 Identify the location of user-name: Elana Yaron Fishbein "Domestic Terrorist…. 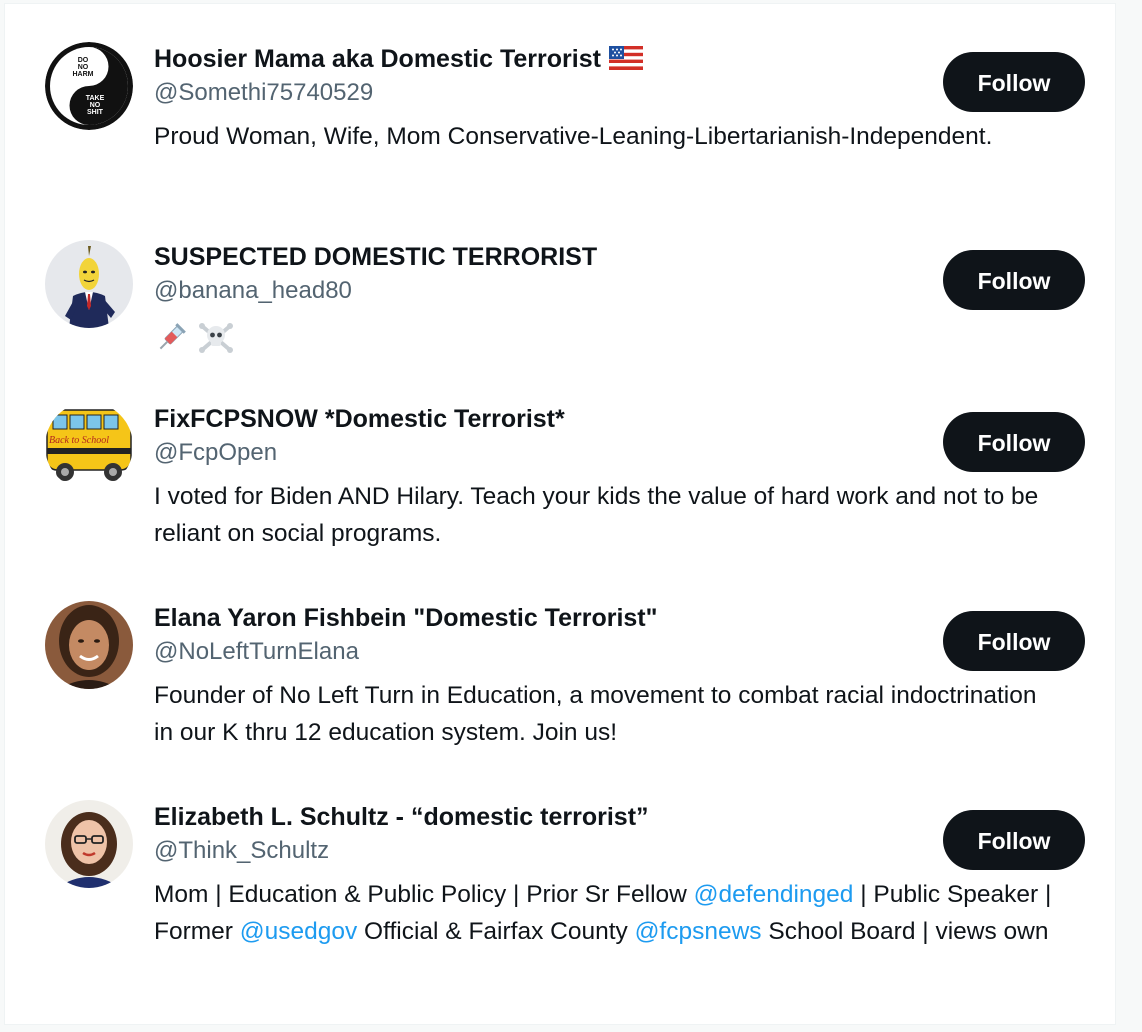
(604, 618).